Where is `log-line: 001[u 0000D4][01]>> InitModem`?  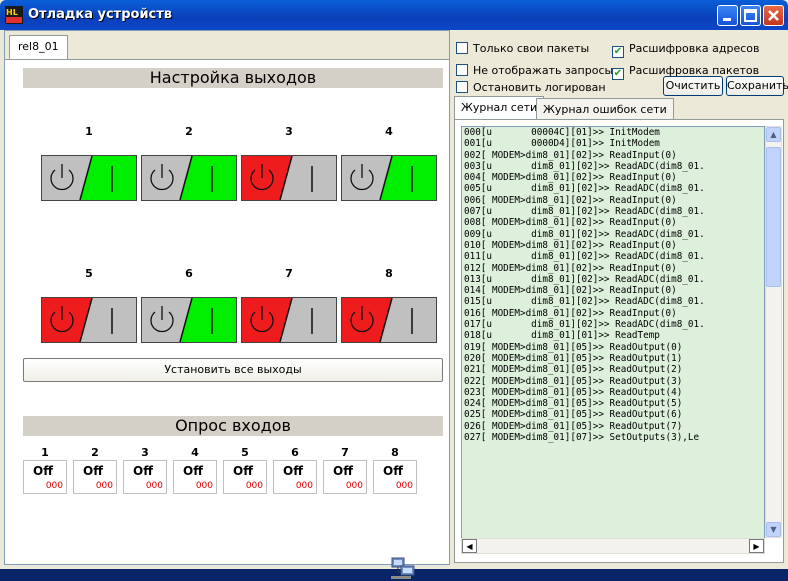 log-line: 001[u 0000D4][01]>> InitModem is located at coordinates (613, 143).